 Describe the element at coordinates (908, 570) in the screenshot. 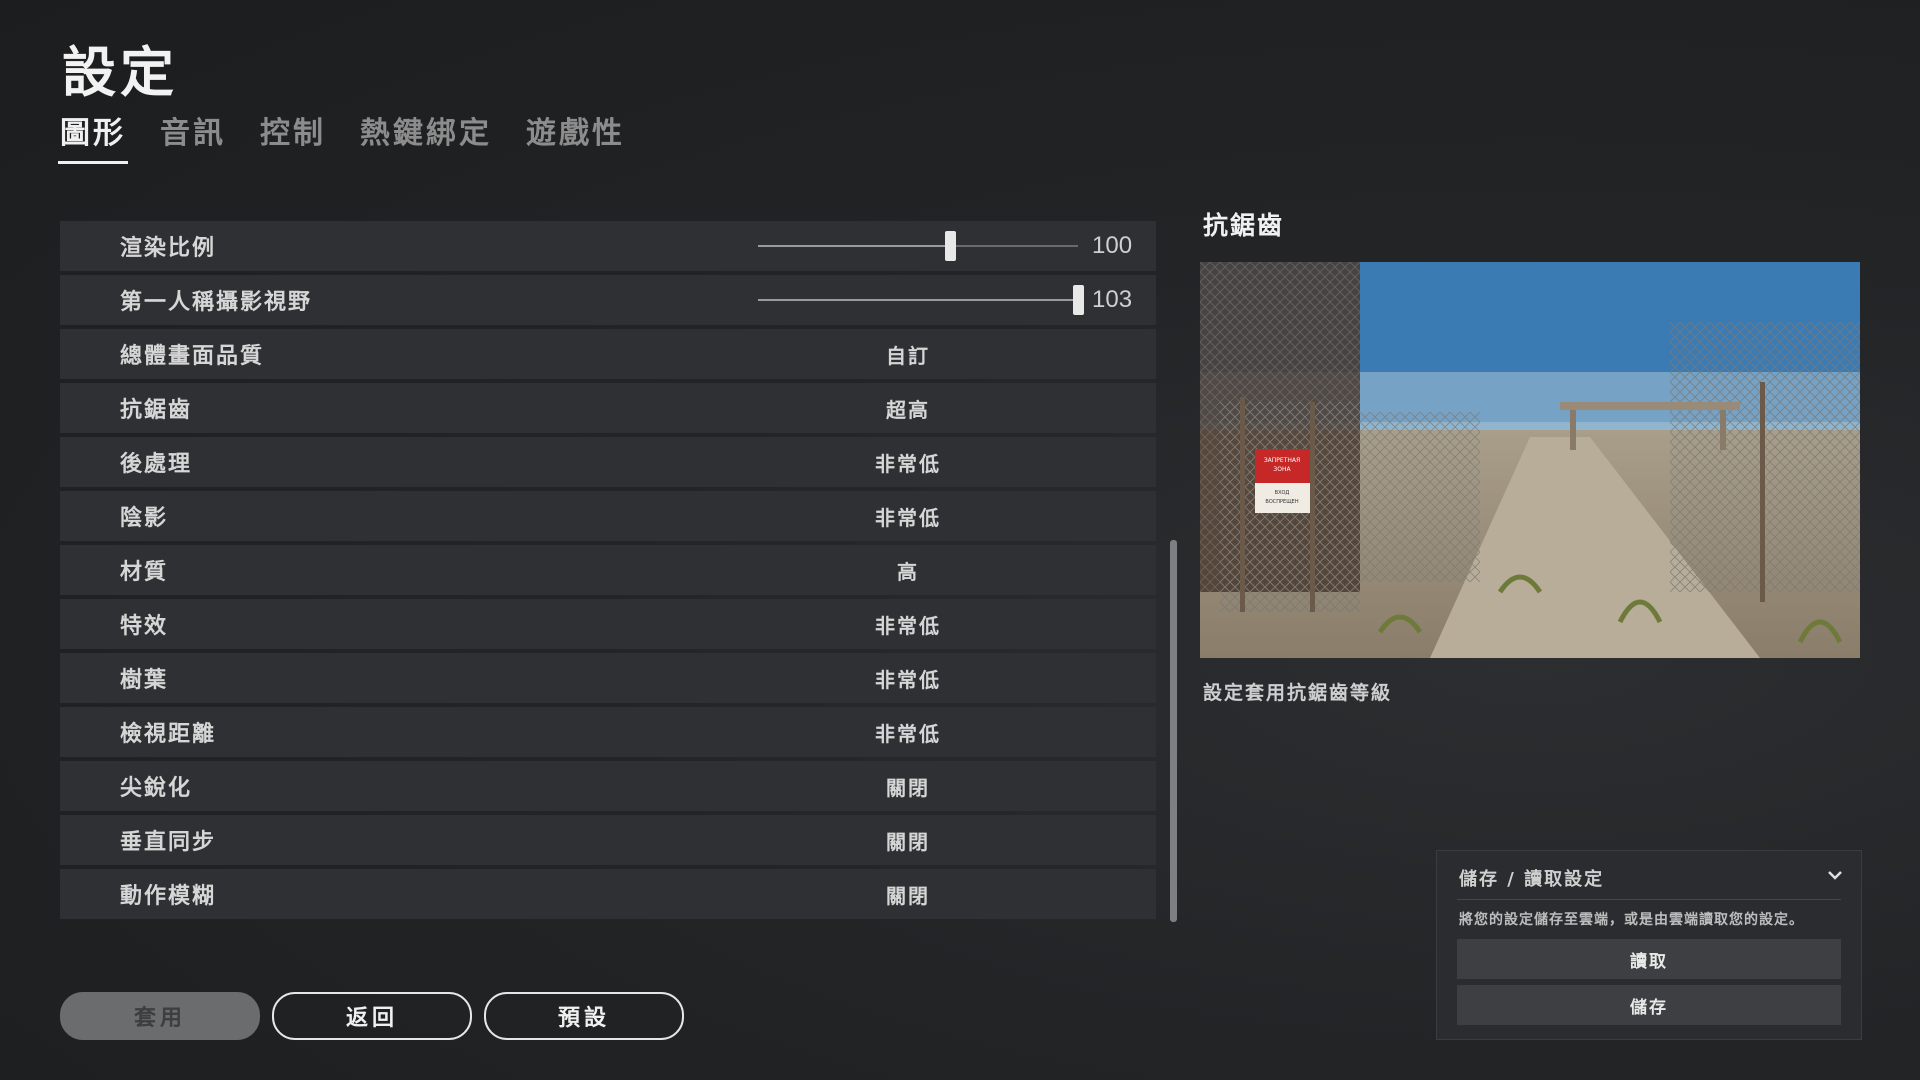

I see `setting-value: 高` at that location.